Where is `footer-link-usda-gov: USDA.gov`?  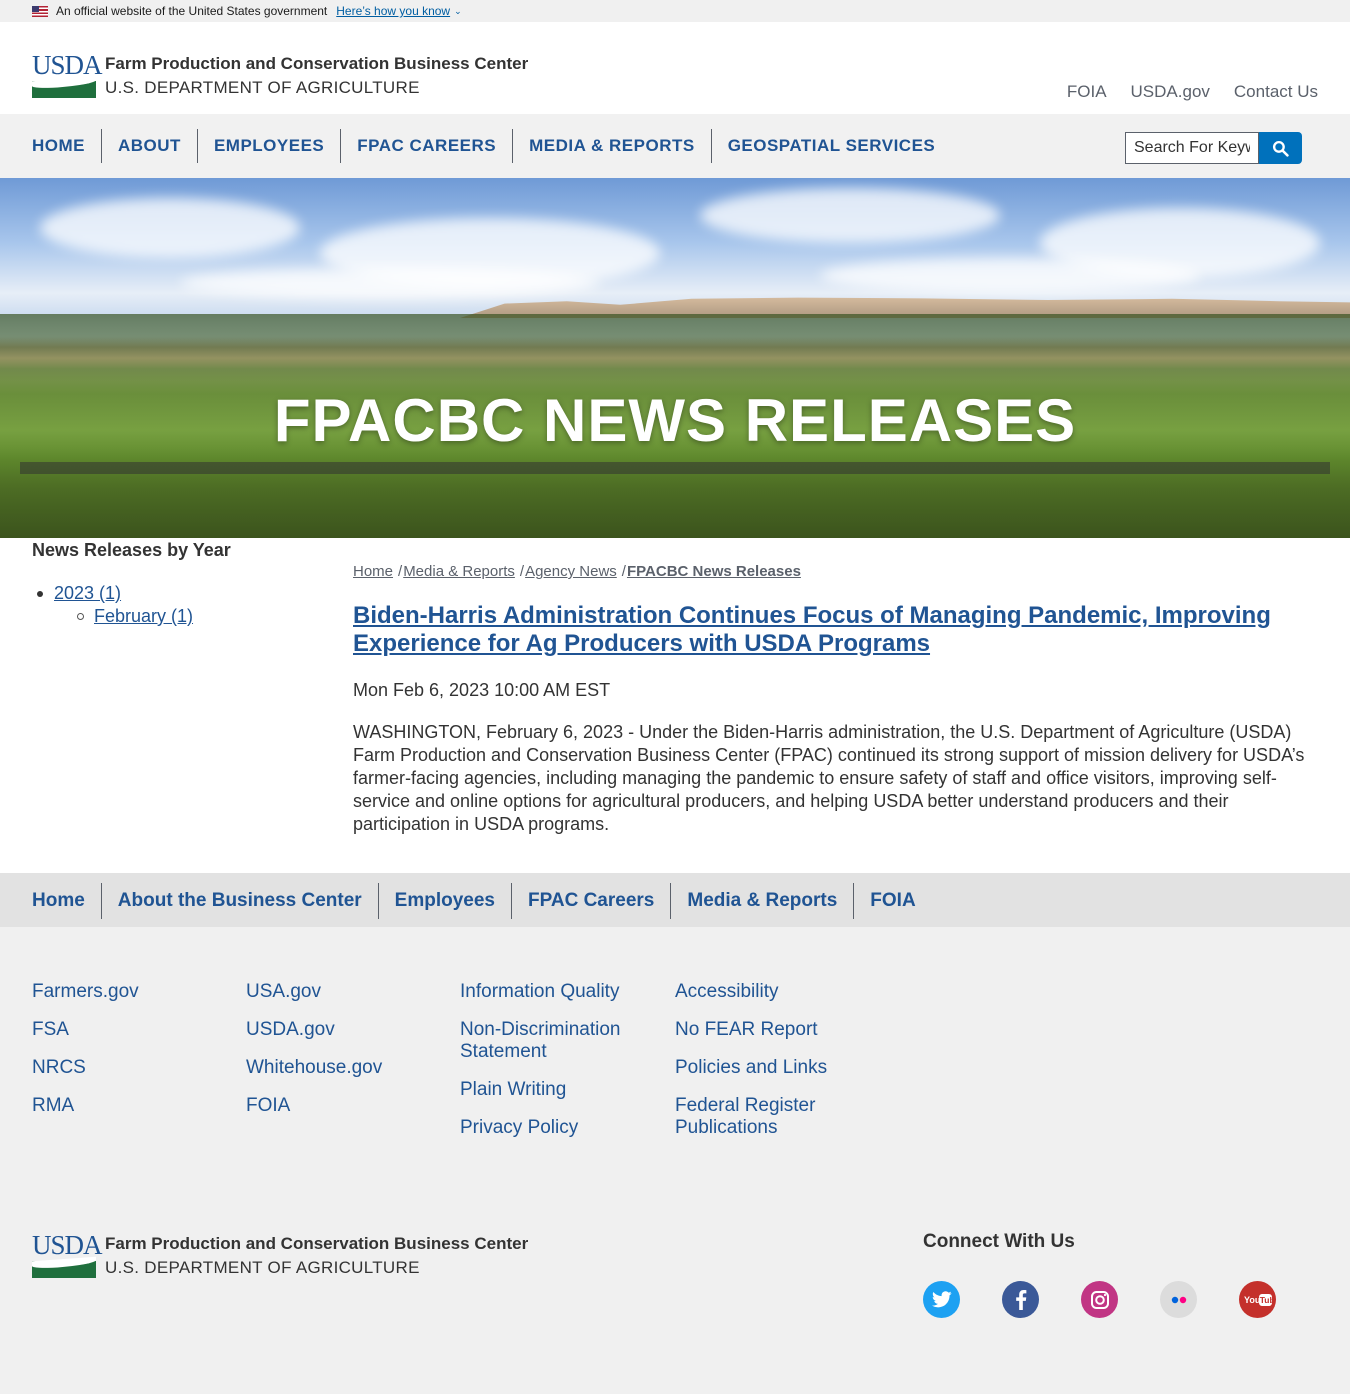 footer-link-usda-gov: USDA.gov is located at coordinates (346, 1030).